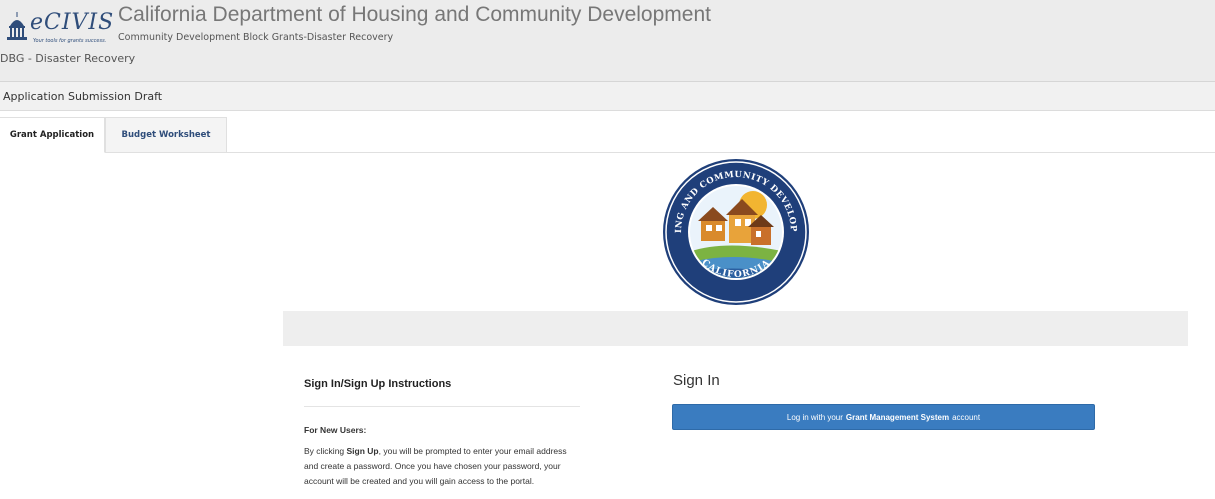  What do you see at coordinates (83, 96) in the screenshot?
I see `page-title: Application Submission Draft` at bounding box center [83, 96].